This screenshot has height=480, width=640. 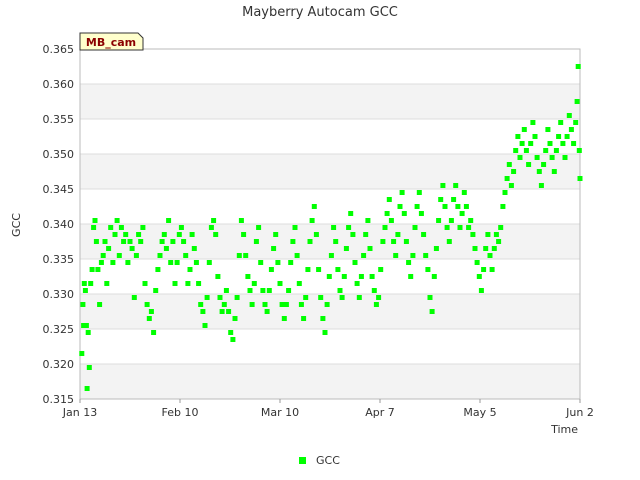 I want to click on y-tick-label: 0.330, so click(x=59, y=294).